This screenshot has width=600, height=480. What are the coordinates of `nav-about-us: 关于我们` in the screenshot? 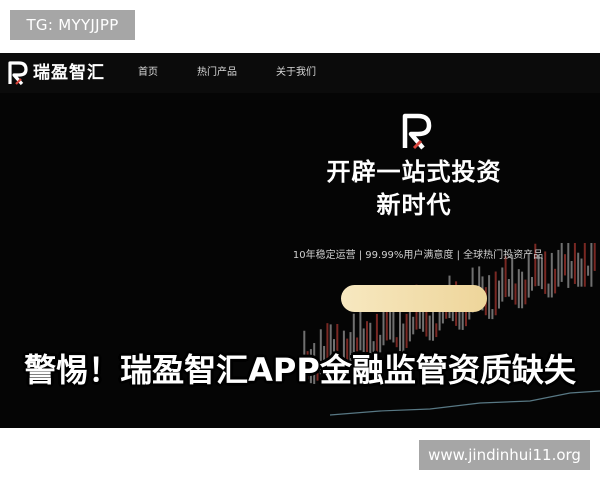 It's located at (296, 73).